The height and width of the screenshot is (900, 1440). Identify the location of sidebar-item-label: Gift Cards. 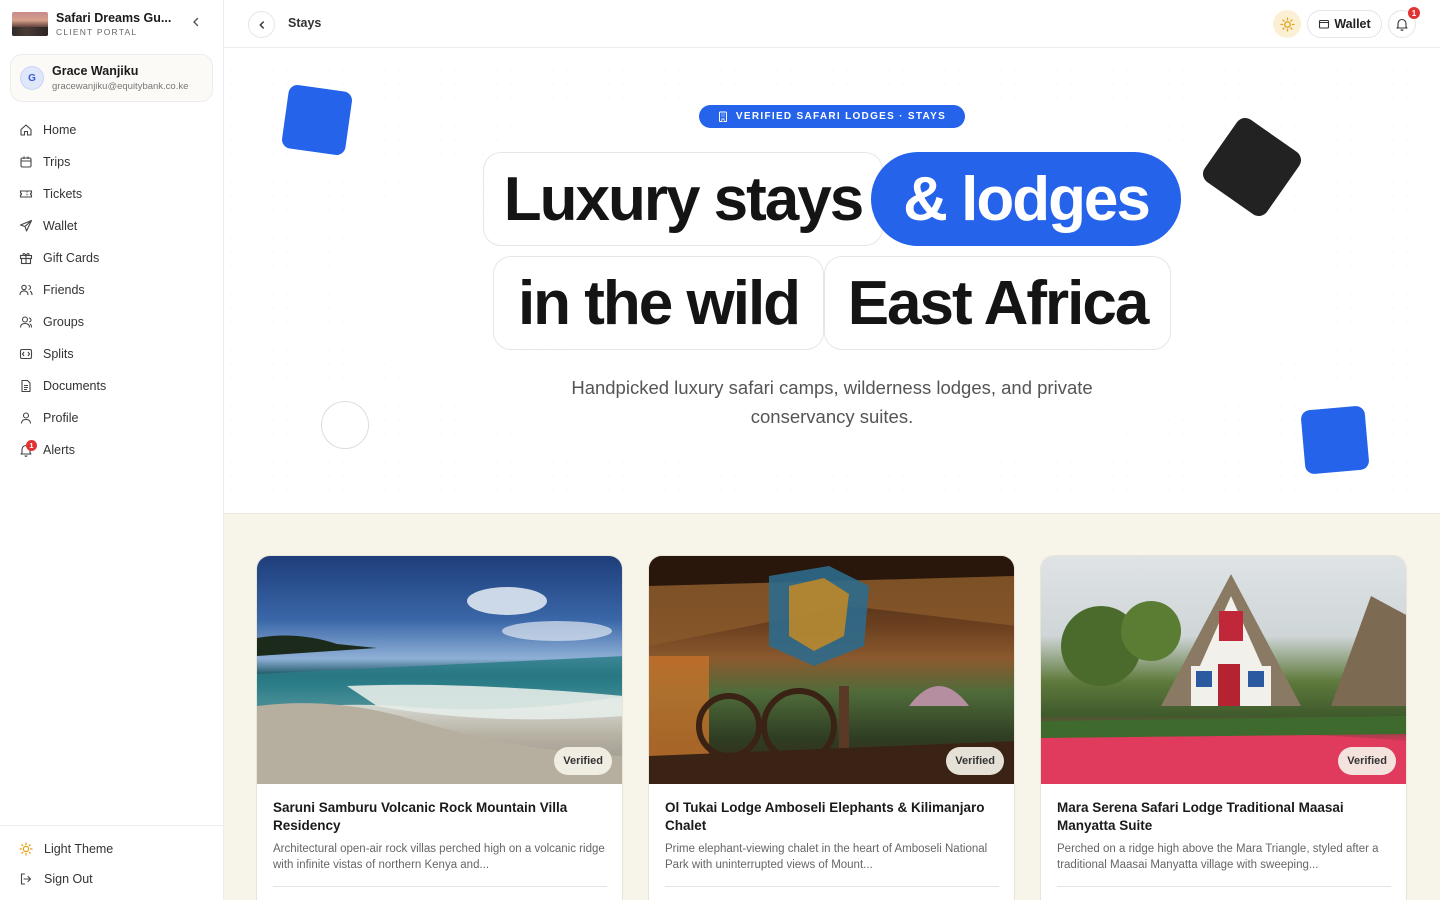
(71, 258).